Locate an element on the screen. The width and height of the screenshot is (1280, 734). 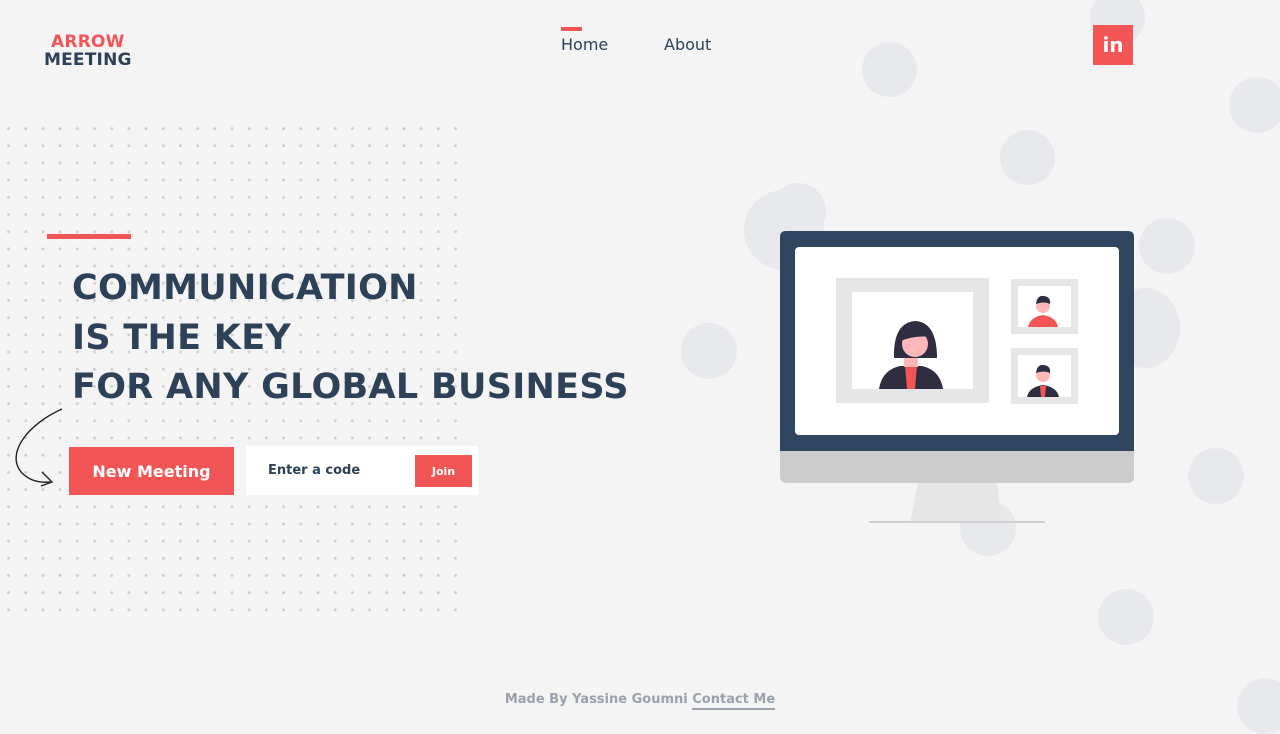
logo: ARROW MEETING is located at coordinates (88, 51).